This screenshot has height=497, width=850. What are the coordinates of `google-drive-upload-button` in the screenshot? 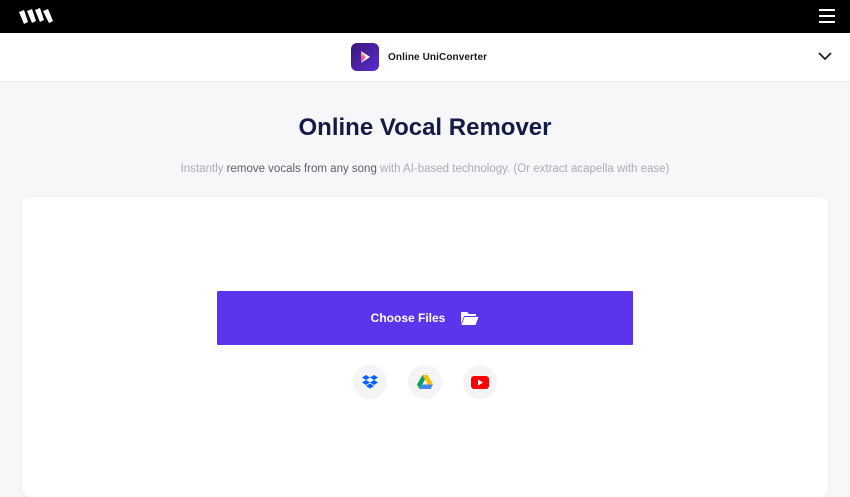 It's located at (425, 382).